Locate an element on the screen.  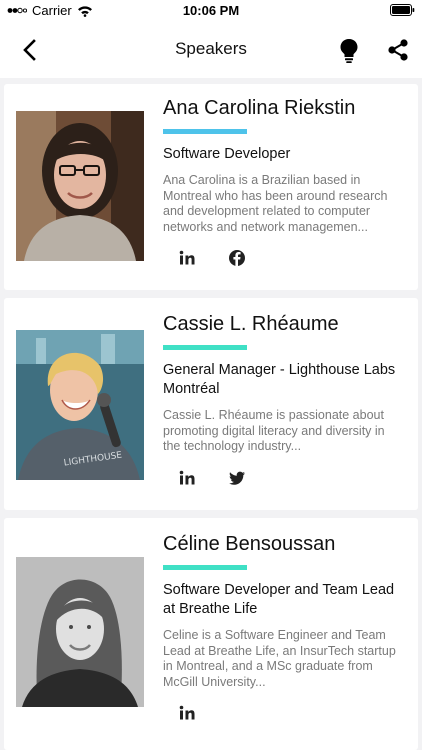
share-icon is located at coordinates (398, 50).